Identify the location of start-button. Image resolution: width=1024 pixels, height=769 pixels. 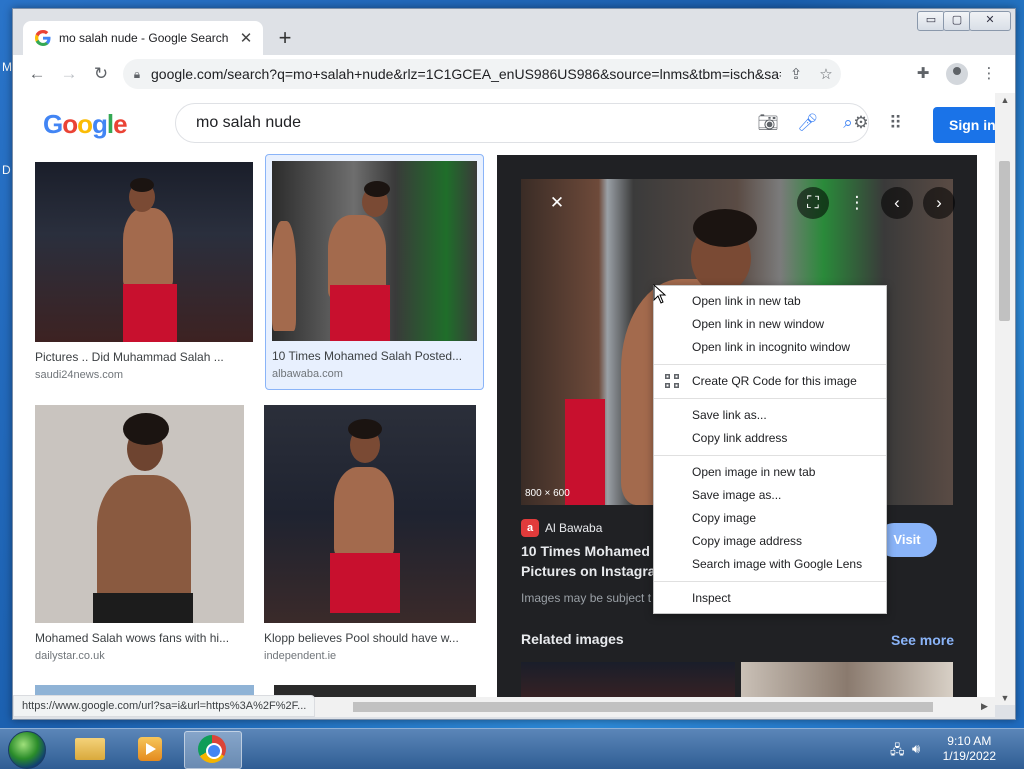
(27, 750).